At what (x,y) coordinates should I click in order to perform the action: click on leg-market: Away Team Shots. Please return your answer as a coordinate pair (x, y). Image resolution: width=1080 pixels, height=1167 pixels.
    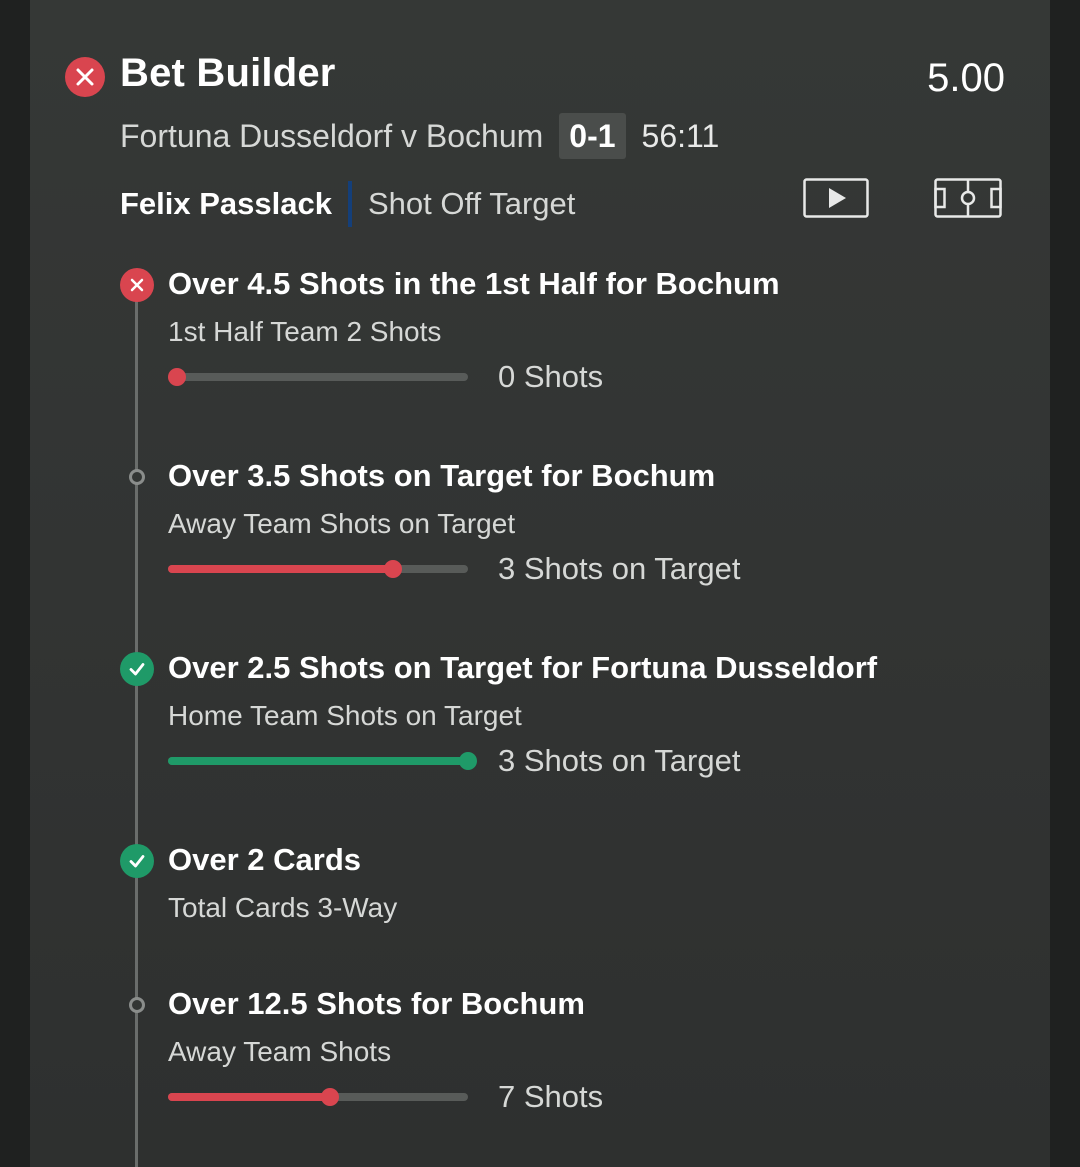
    Looking at the image, I should click on (280, 1051).